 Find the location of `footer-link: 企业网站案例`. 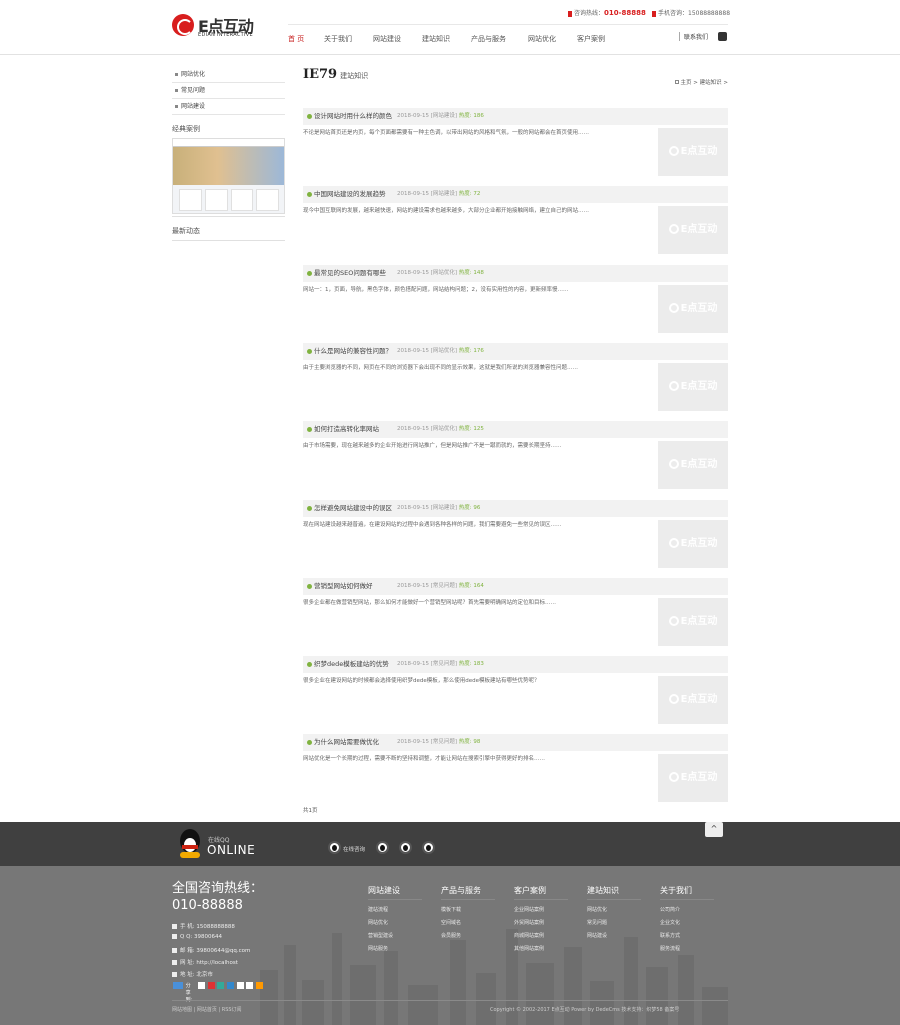

footer-link: 企业网站案例 is located at coordinates (541, 909).